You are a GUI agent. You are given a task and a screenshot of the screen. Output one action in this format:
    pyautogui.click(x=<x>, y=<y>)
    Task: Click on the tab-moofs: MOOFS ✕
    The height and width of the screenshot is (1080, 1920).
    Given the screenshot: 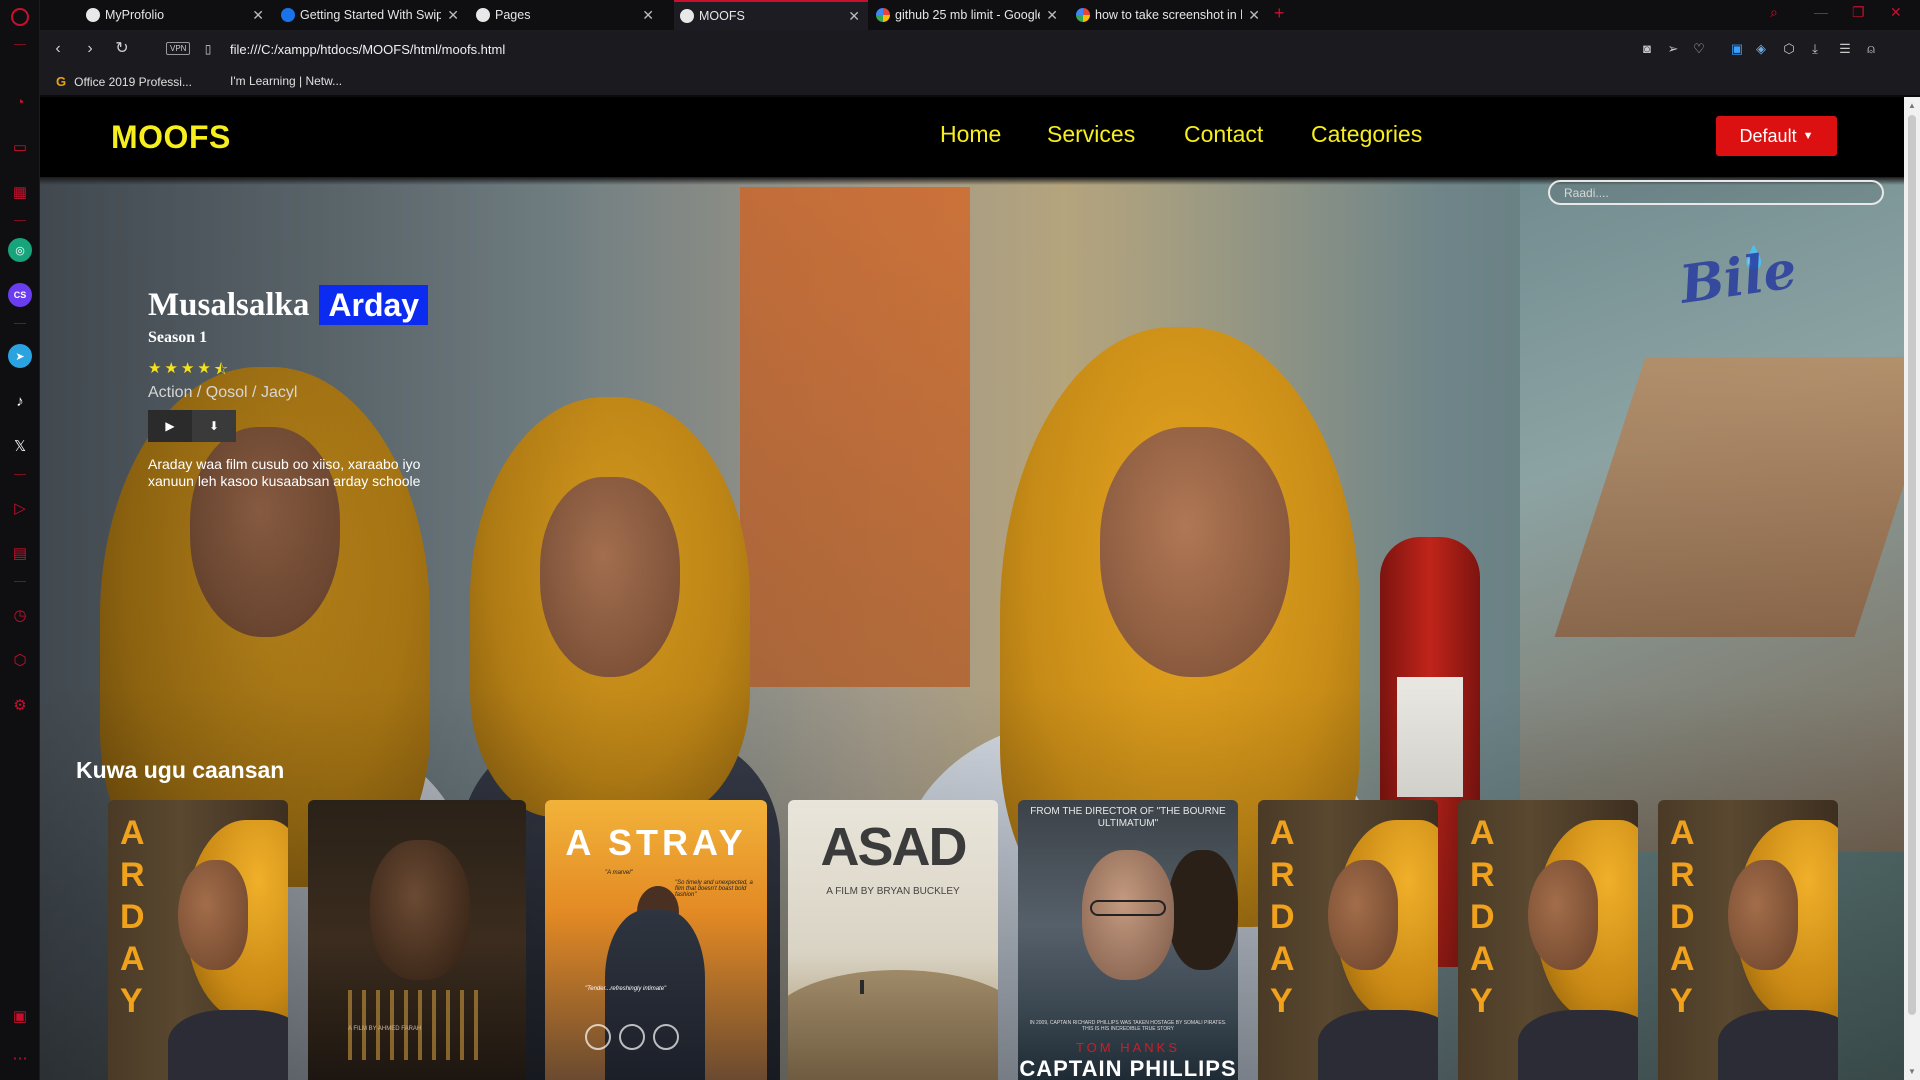 What is the action you would take?
    pyautogui.click(x=771, y=15)
    